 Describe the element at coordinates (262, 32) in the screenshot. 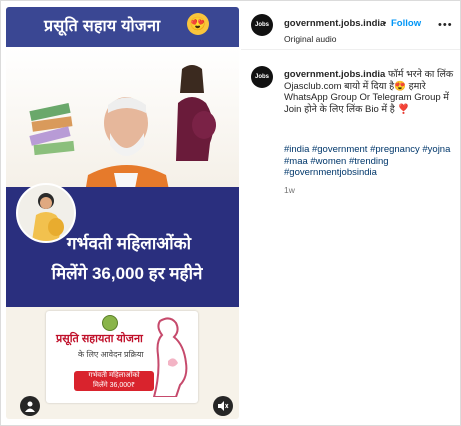

I see `avatar: Jobs India` at that location.